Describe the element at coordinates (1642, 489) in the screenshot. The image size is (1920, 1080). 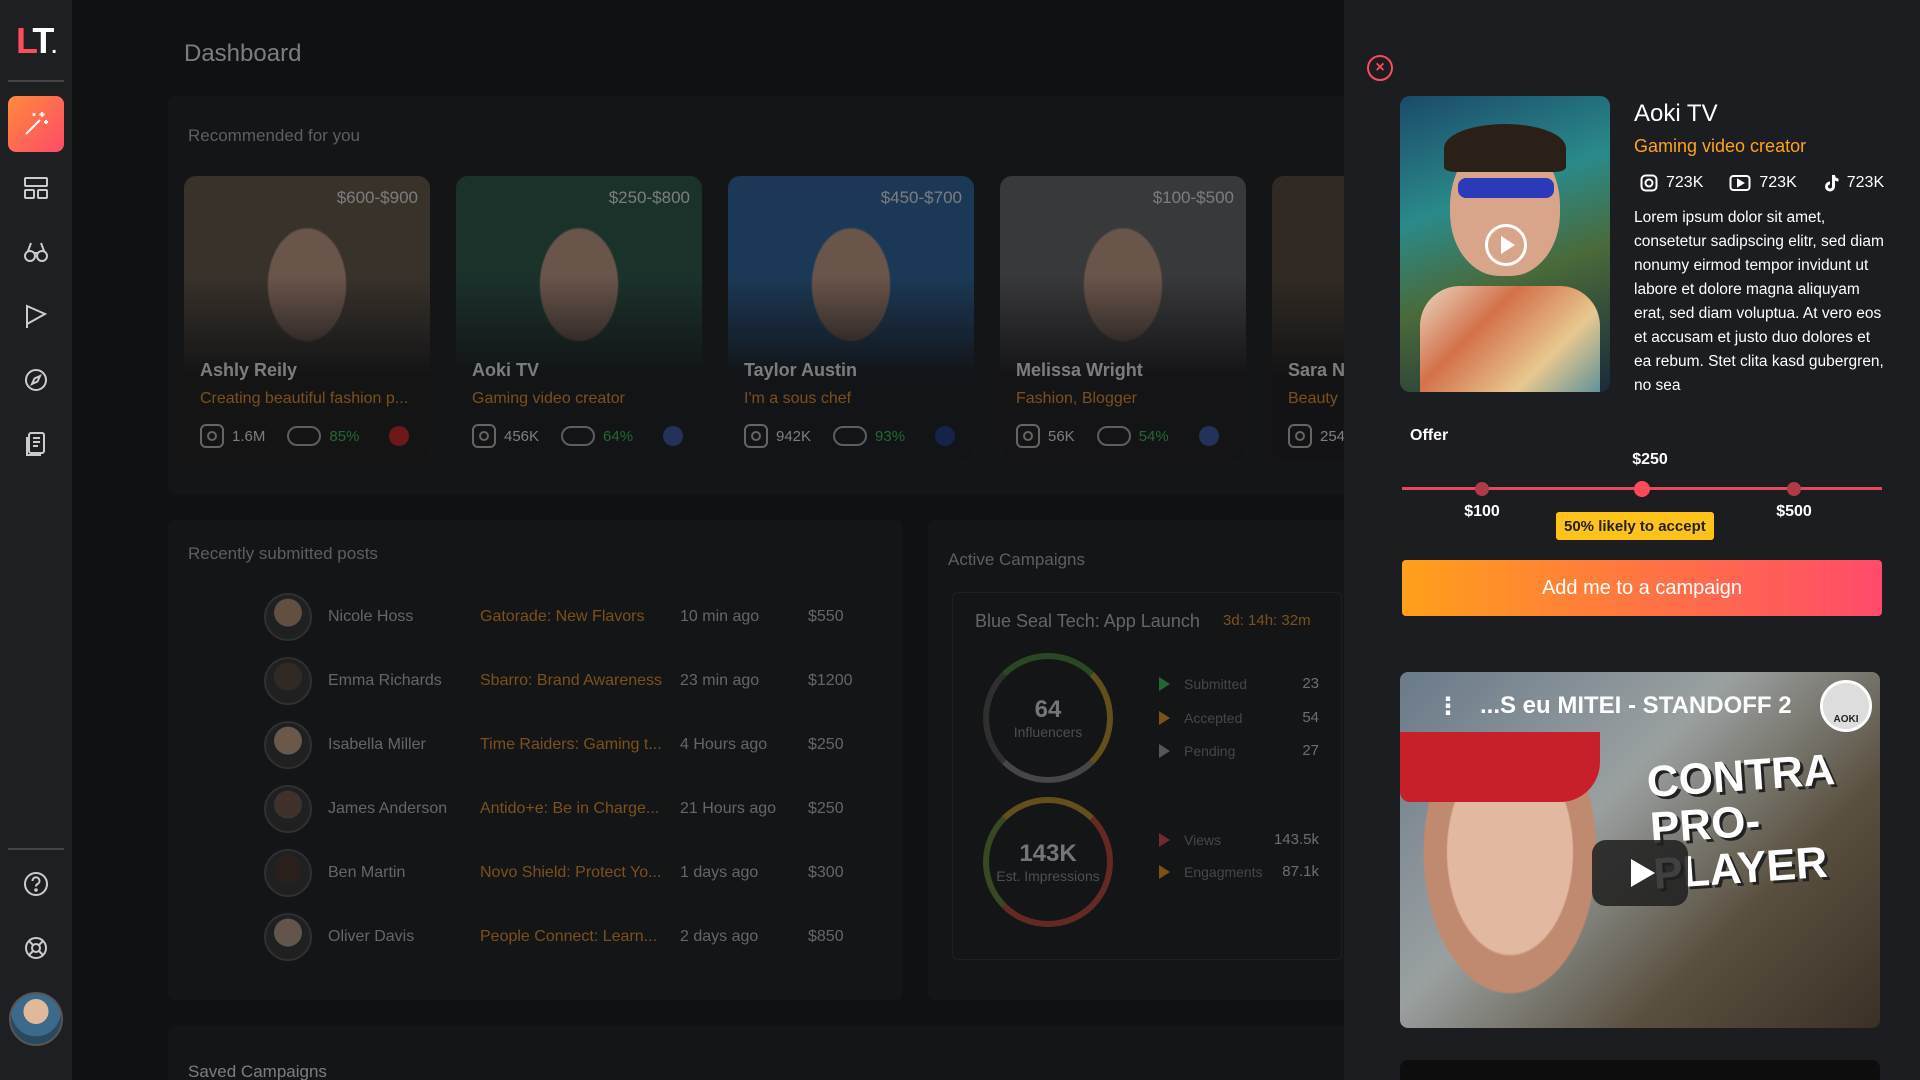
I see `offer-slider-handle` at that location.